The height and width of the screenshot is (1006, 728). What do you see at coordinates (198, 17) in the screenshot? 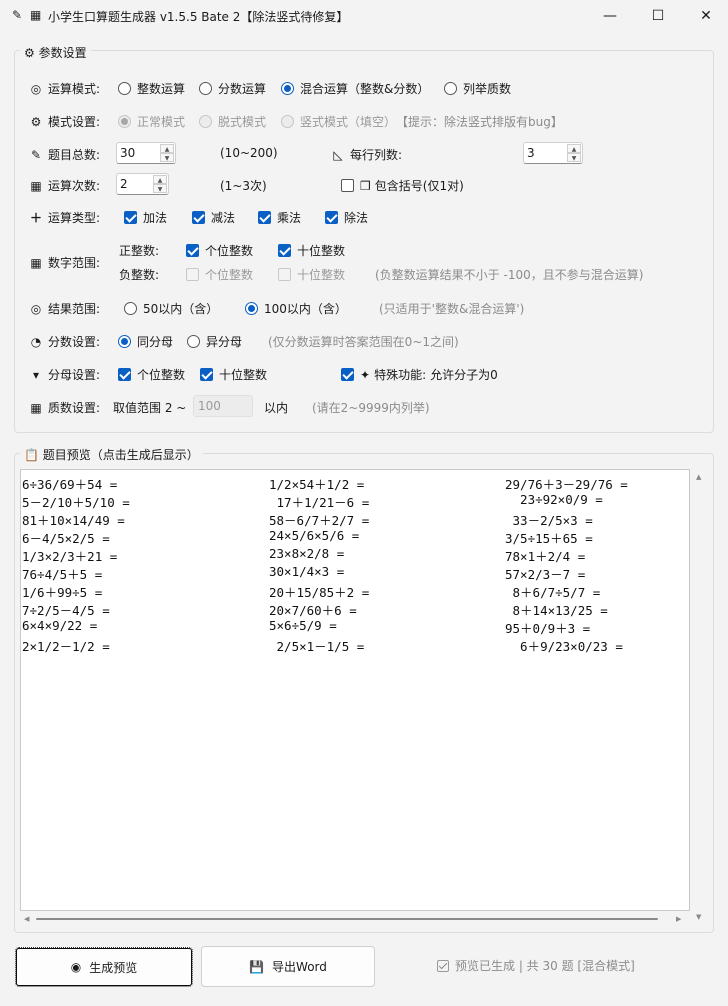
I see `window-title: 小学生口算题生成器 v1.5.5 Bate 2【除法竖式待修复】` at bounding box center [198, 17].